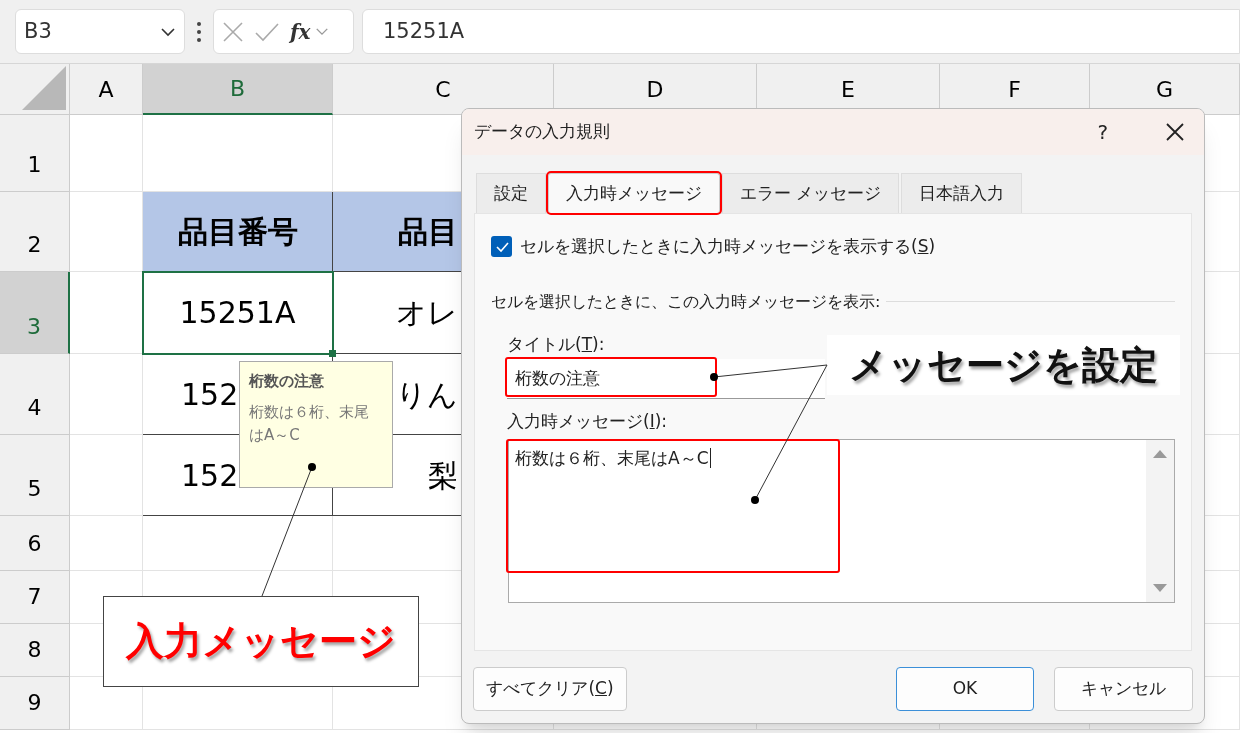  Describe the element at coordinates (287, 381) in the screenshot. I see `tip-title: 桁数の注意` at that location.